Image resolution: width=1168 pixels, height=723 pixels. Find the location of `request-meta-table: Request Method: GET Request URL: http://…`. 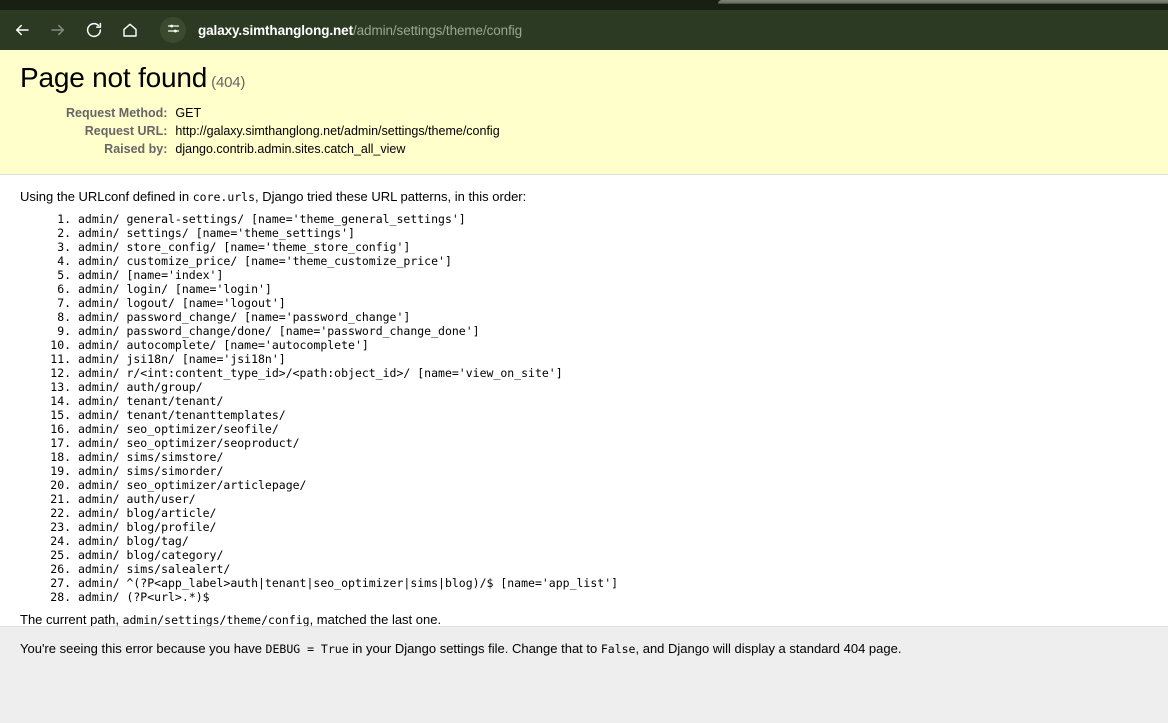

request-meta-table: Request Method: GET Request URL: http://… is located at coordinates (283, 131).